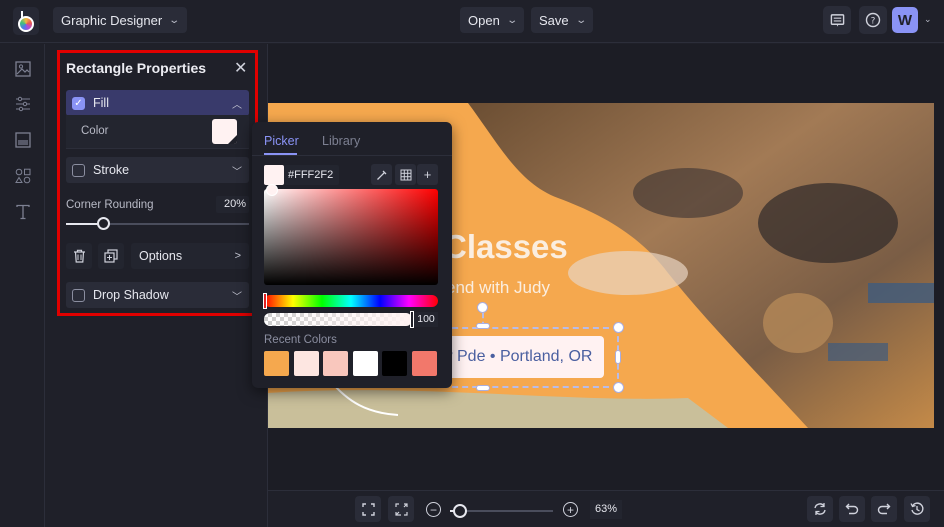 This screenshot has height=527, width=944. What do you see at coordinates (22, 175) in the screenshot?
I see `shapes-icon` at bounding box center [22, 175].